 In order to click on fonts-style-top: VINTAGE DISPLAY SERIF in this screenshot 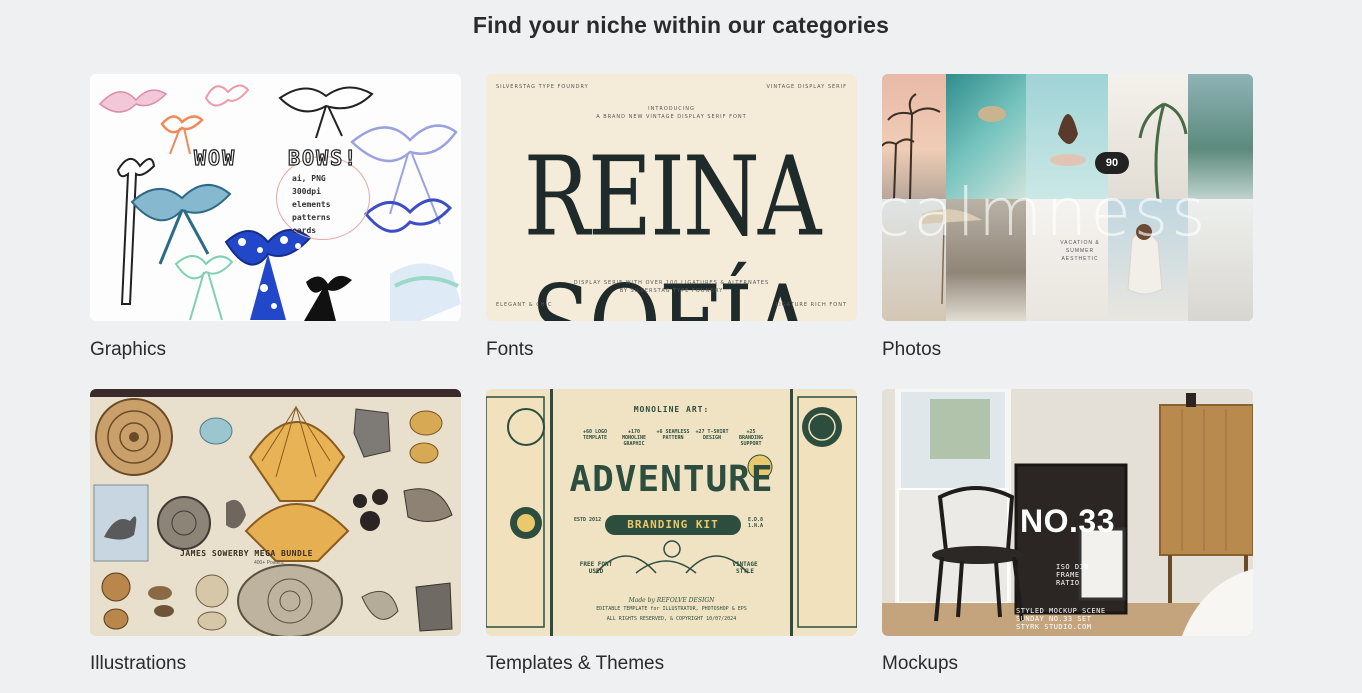, I will do `click(806, 87)`.